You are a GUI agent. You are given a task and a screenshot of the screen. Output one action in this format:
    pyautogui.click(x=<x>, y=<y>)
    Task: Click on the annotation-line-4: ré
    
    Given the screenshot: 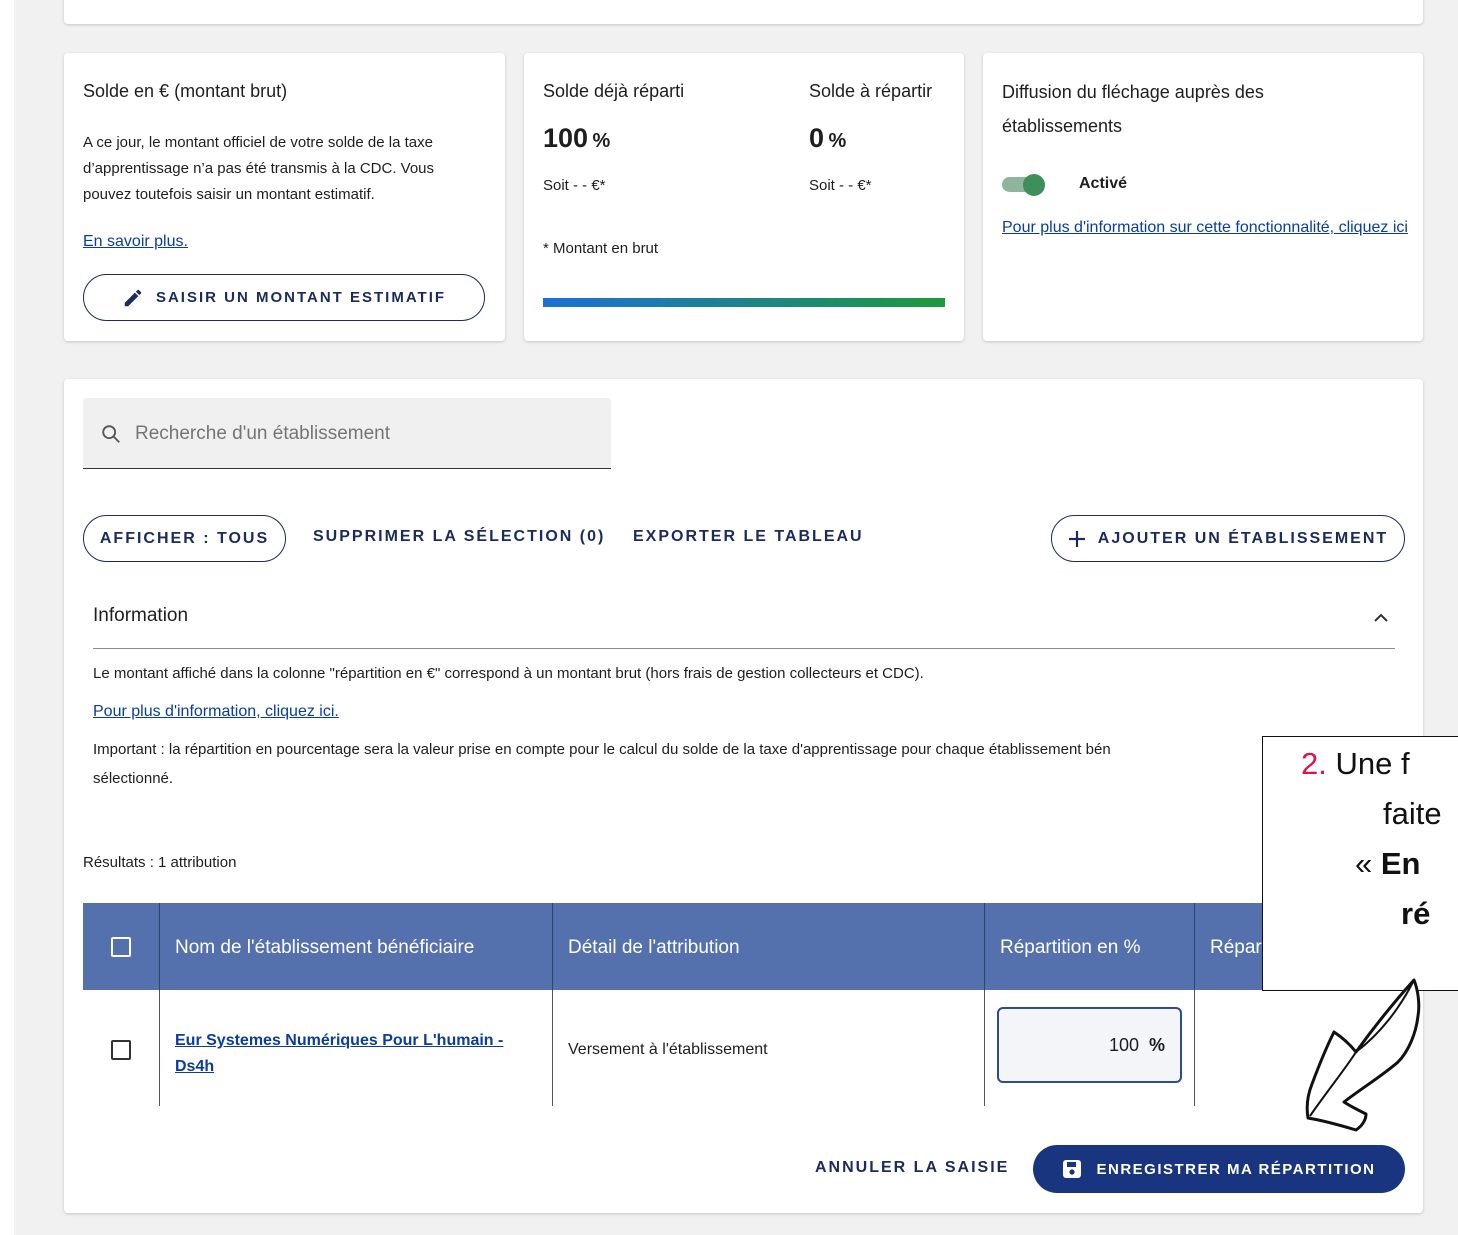 What is the action you would take?
    pyautogui.click(x=1416, y=913)
    